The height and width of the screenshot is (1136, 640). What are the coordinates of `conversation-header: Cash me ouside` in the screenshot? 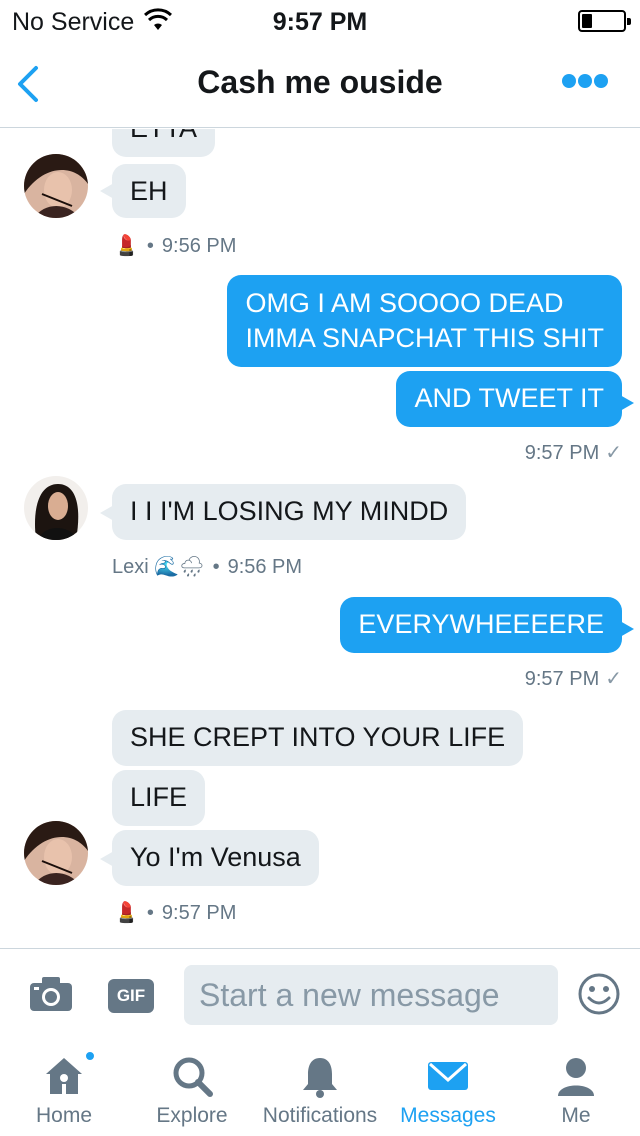 It's located at (320, 84).